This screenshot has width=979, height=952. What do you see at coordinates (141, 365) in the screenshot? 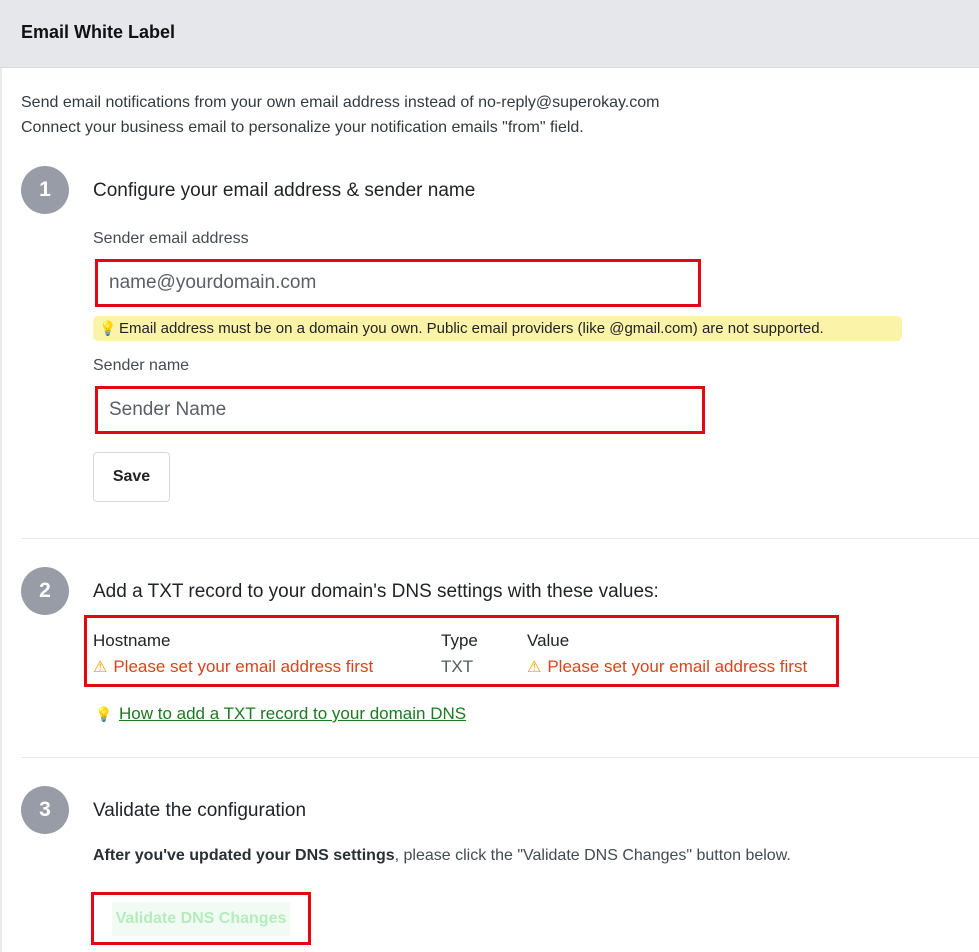
I see `sender-name-label: Sender name` at bounding box center [141, 365].